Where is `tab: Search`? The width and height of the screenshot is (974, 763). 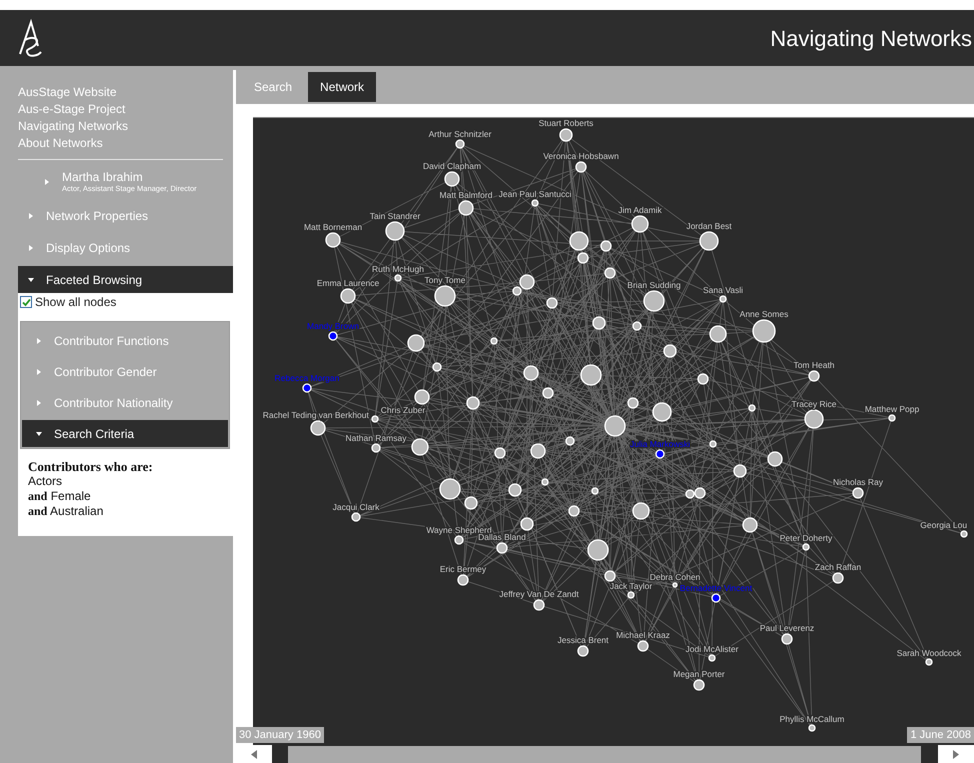 tab: Search is located at coordinates (273, 87).